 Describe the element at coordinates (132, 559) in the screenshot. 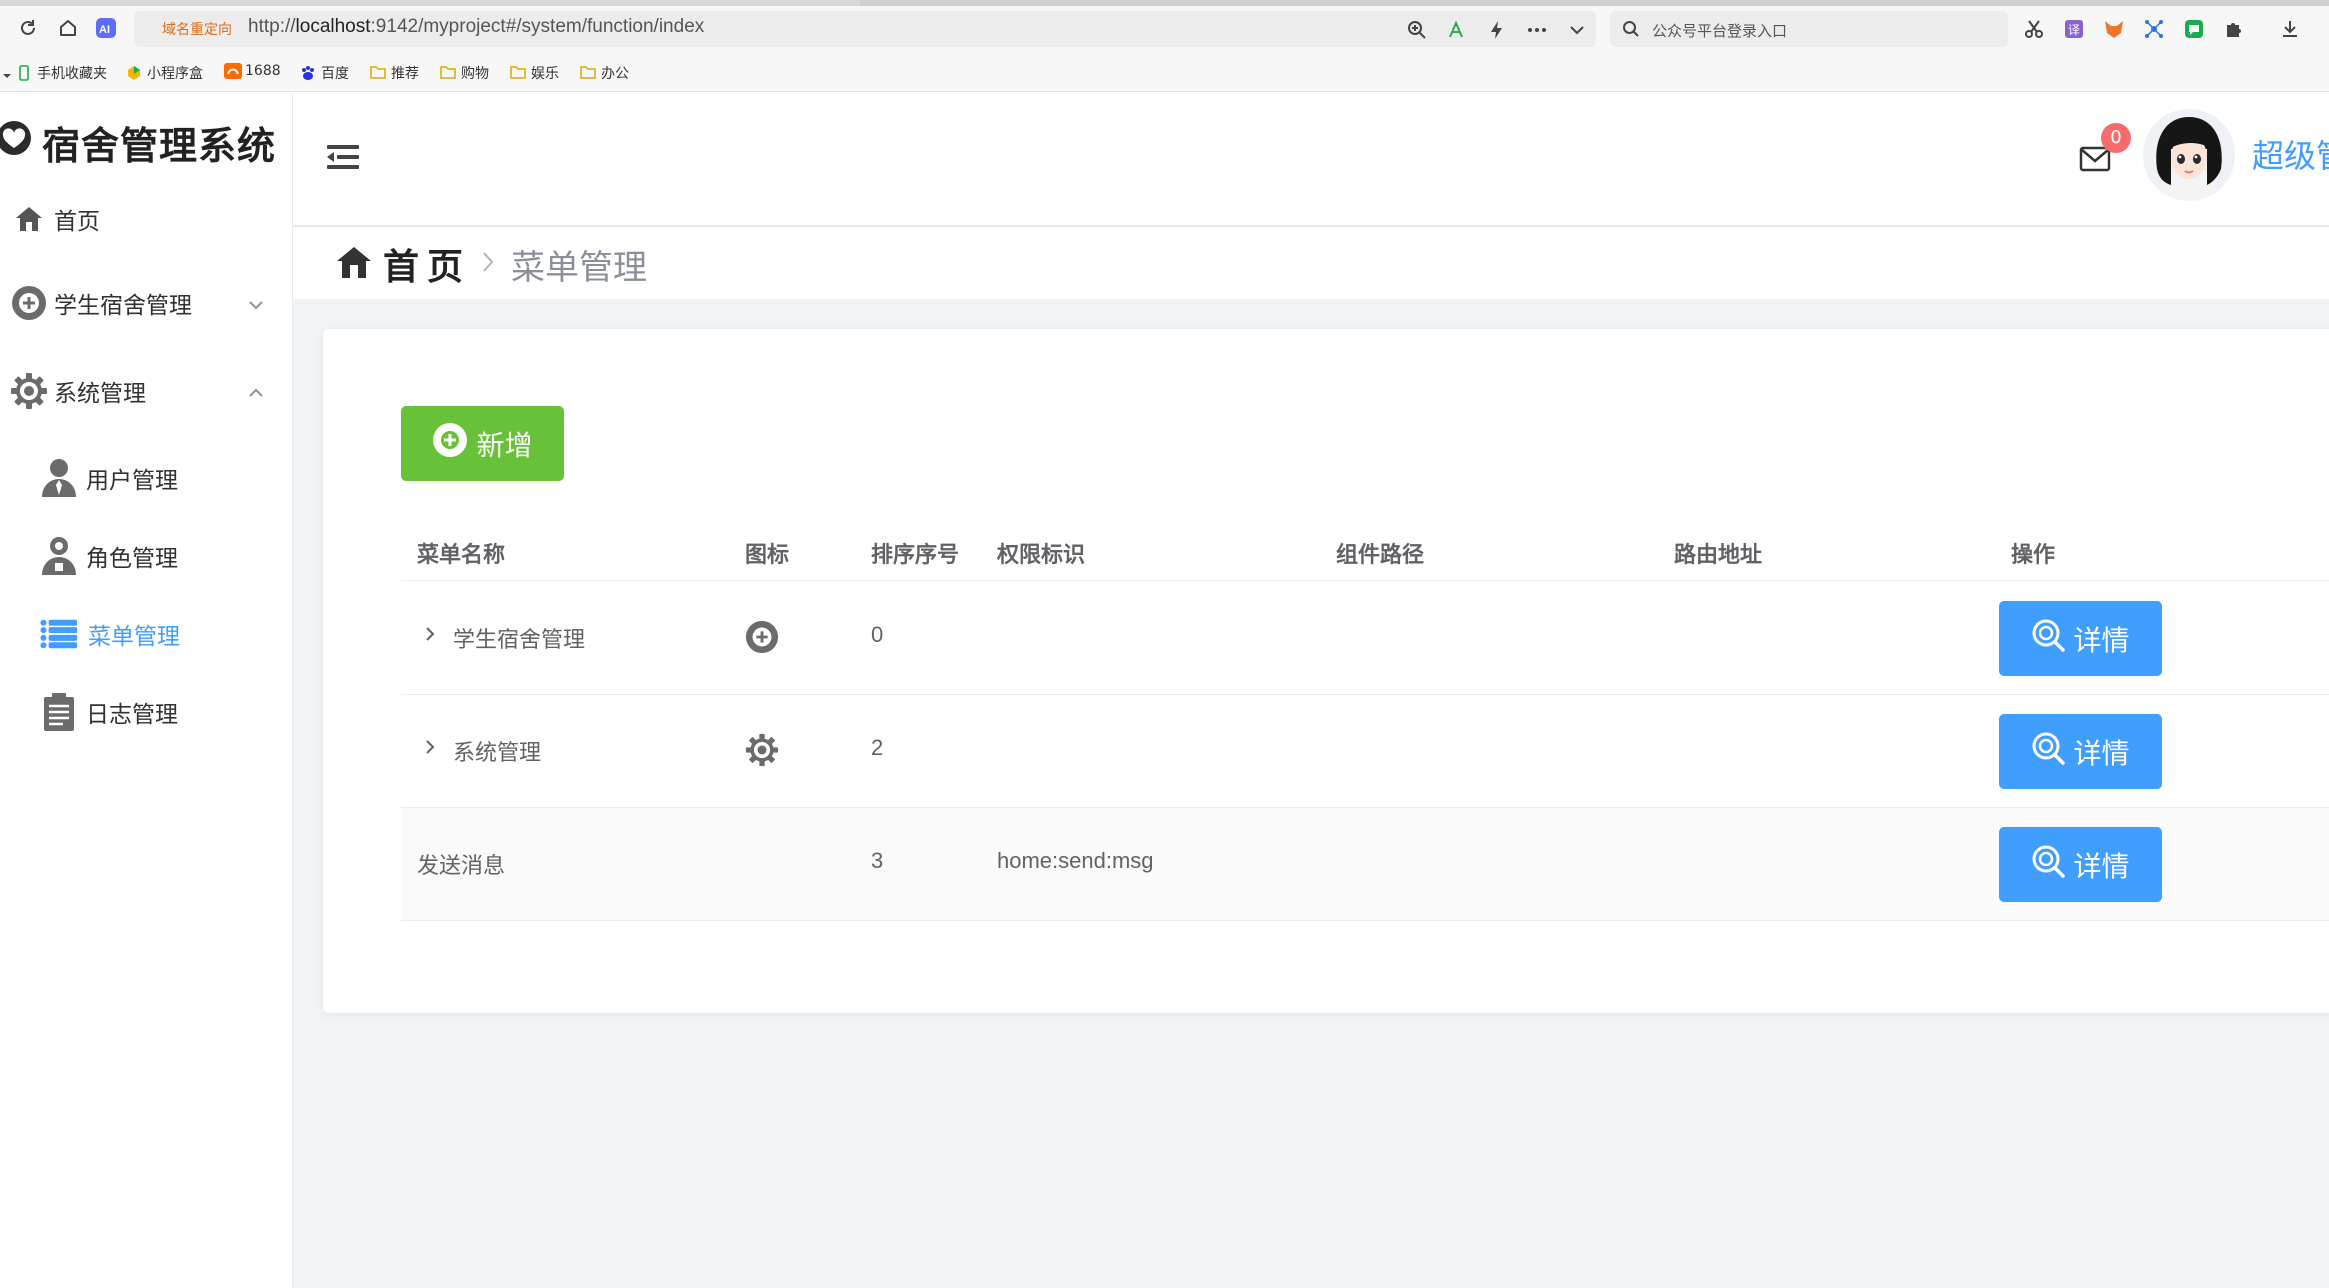

I see `sidebar-item-label: 角色管理` at that location.